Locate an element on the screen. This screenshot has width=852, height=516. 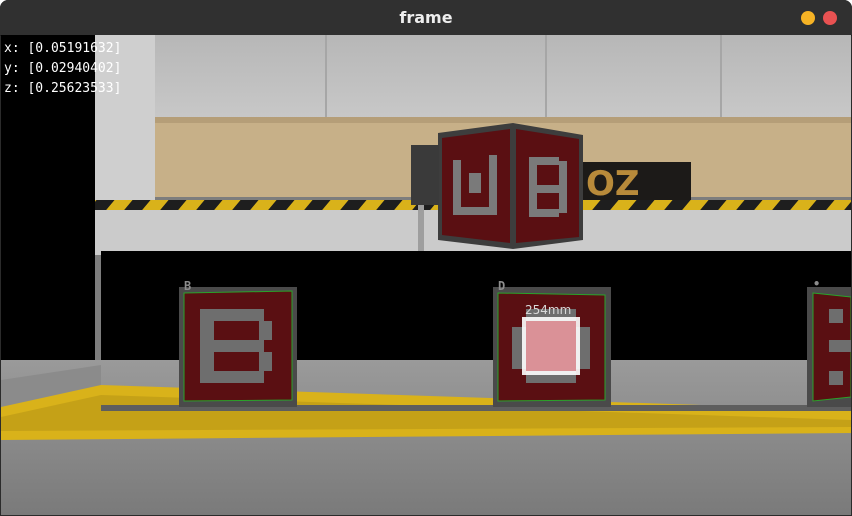
aruco-marker-b is located at coordinates (238, 347).